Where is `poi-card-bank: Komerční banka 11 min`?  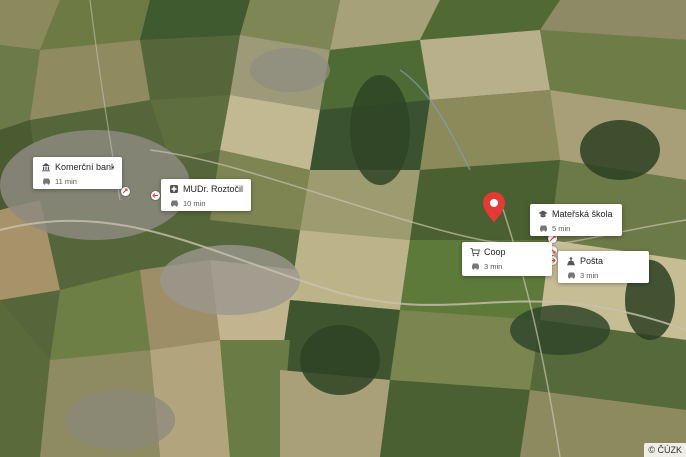 poi-card-bank: Komerční banka 11 min is located at coordinates (77, 173).